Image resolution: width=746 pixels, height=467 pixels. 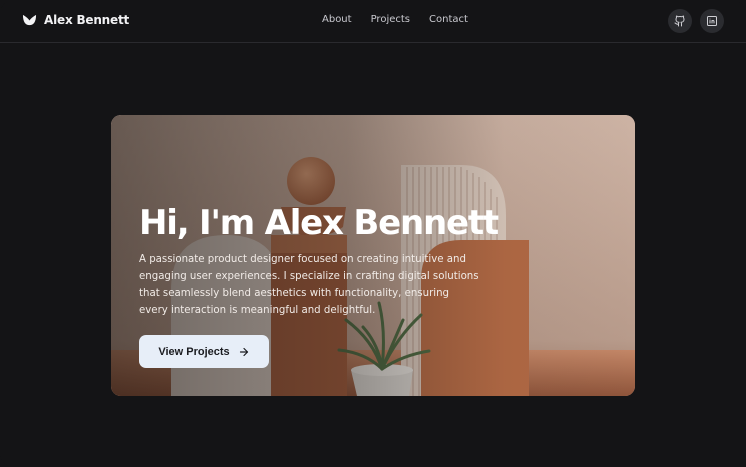 What do you see at coordinates (390, 19) in the screenshot?
I see `nav-projects: Projects` at bounding box center [390, 19].